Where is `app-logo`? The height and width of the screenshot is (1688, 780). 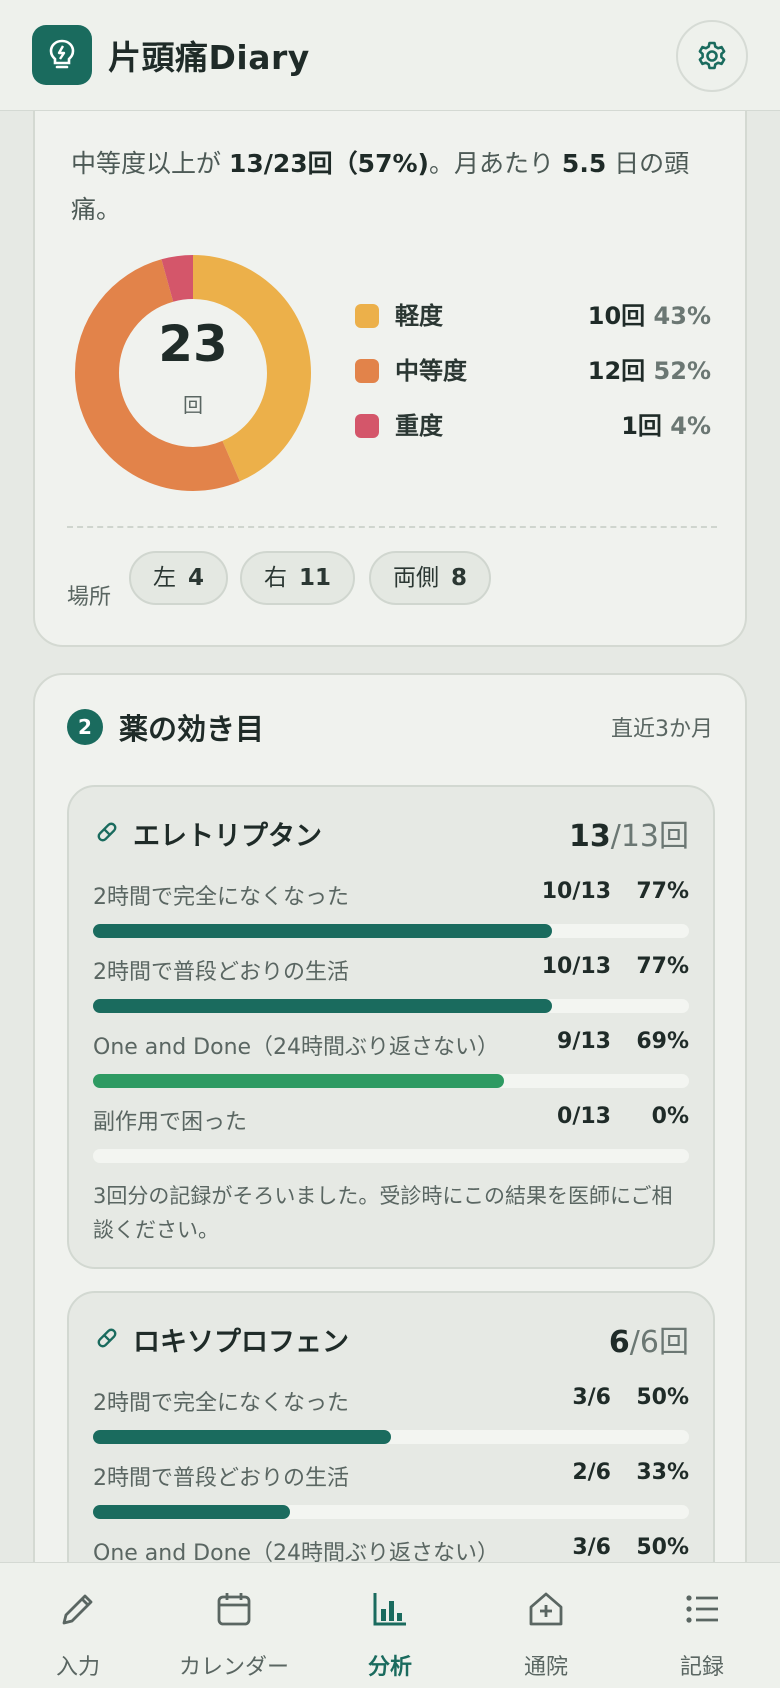 app-logo is located at coordinates (62, 55).